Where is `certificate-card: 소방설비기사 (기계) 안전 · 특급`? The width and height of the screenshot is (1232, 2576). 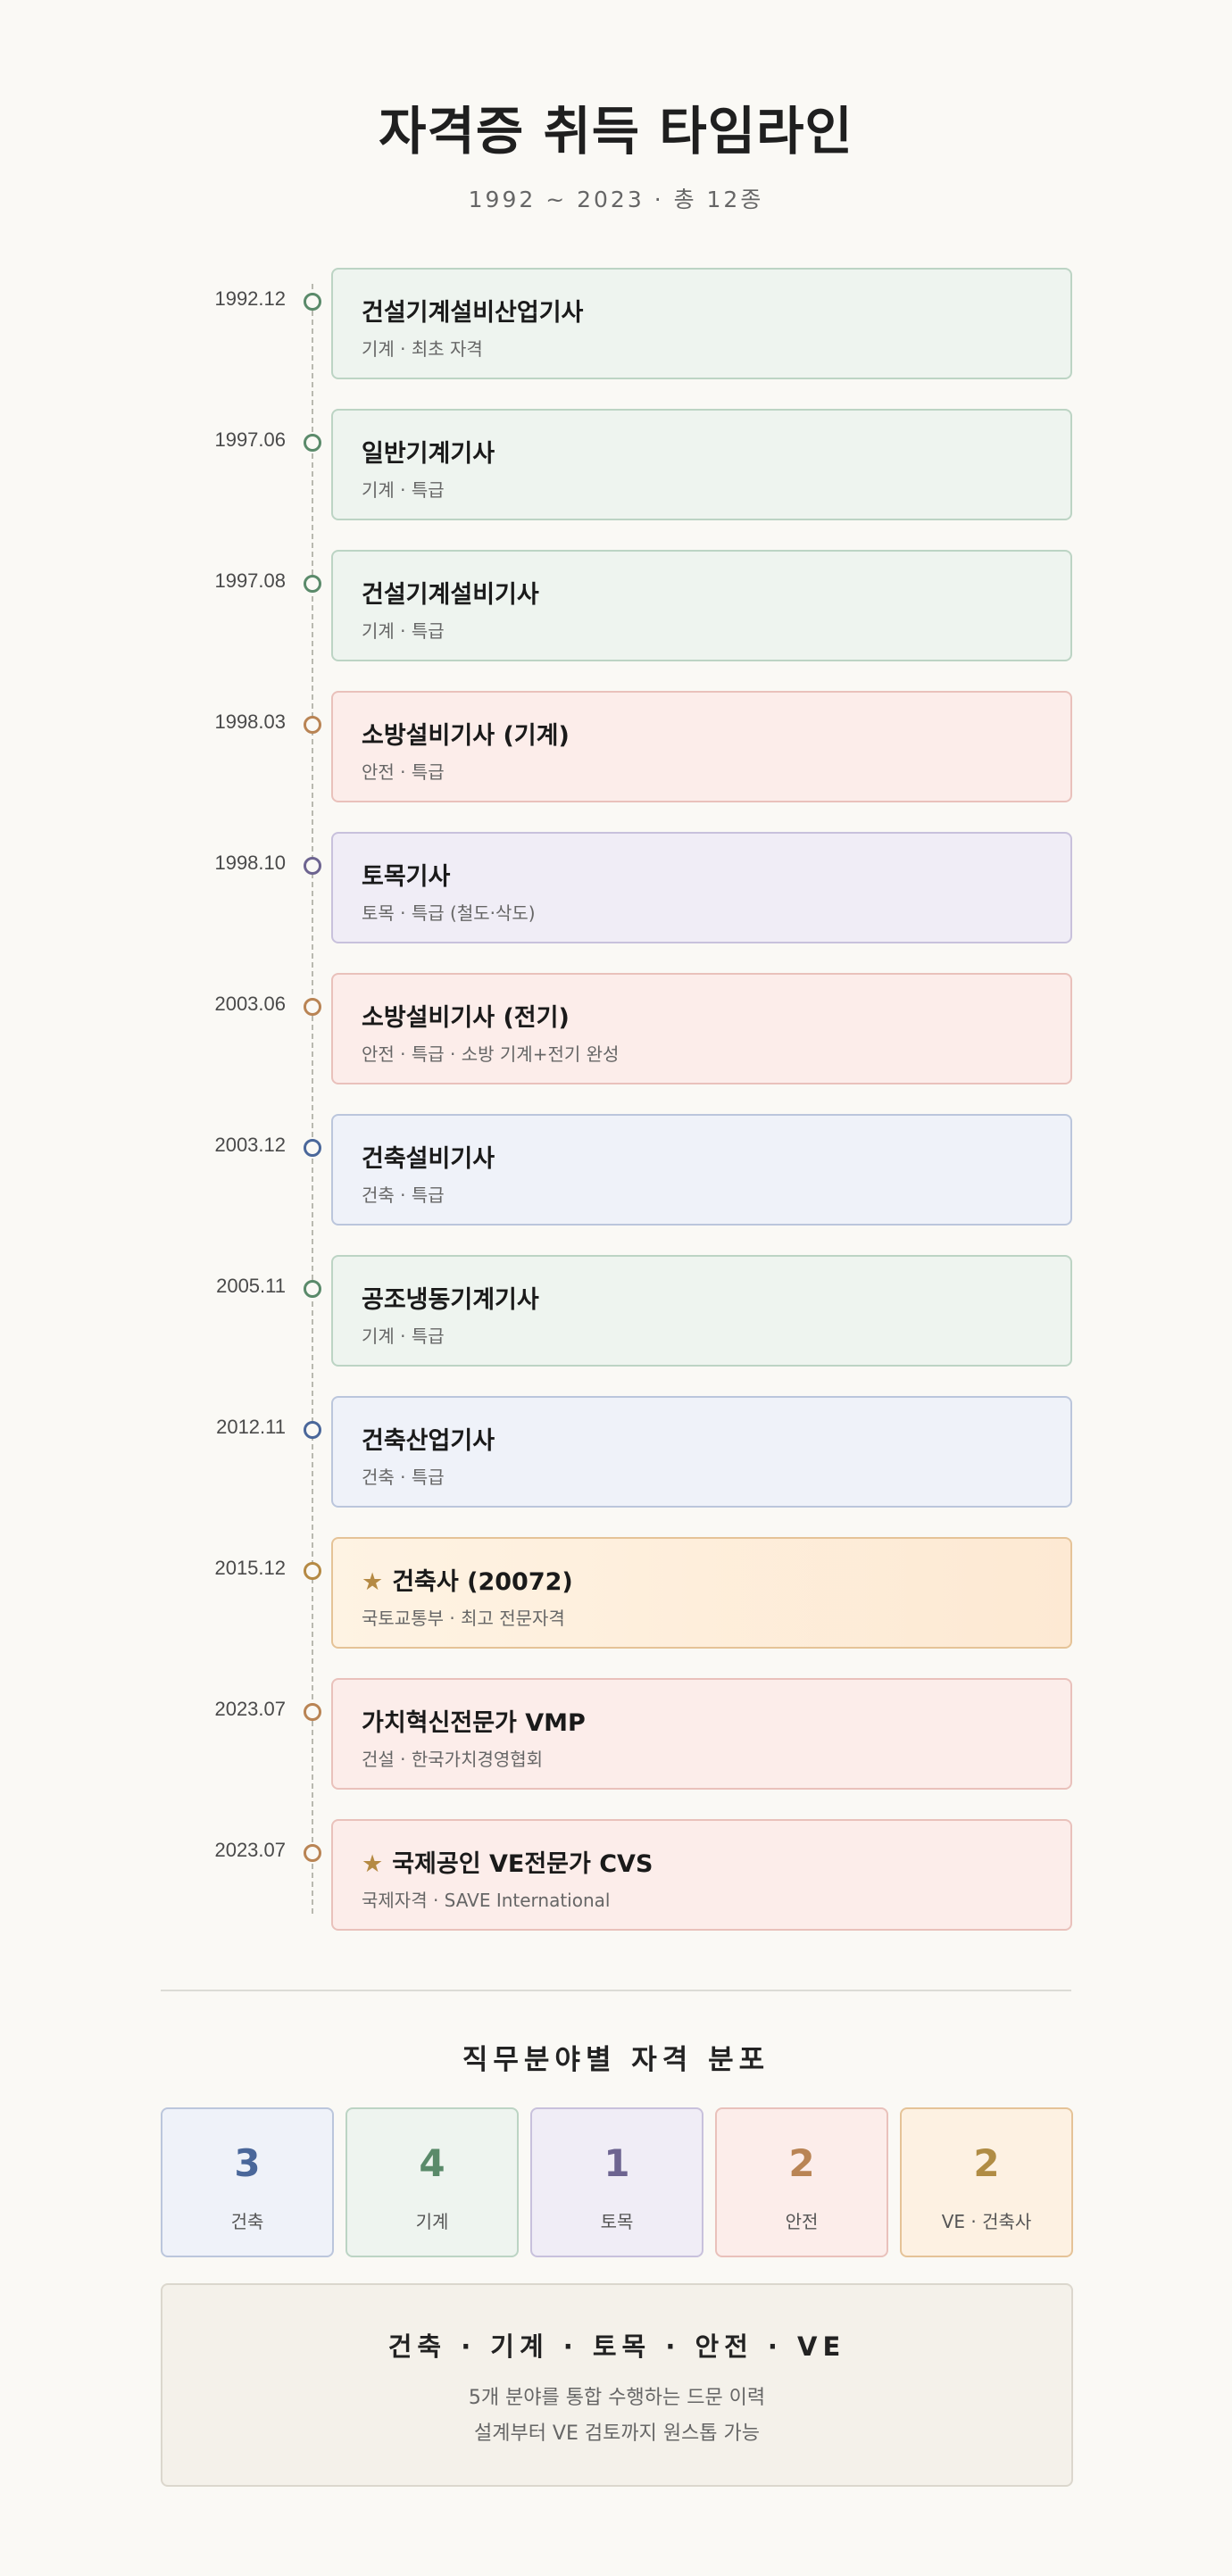
certificate-card: 소방설비기사 (기계) 안전 · 특급 is located at coordinates (701, 747).